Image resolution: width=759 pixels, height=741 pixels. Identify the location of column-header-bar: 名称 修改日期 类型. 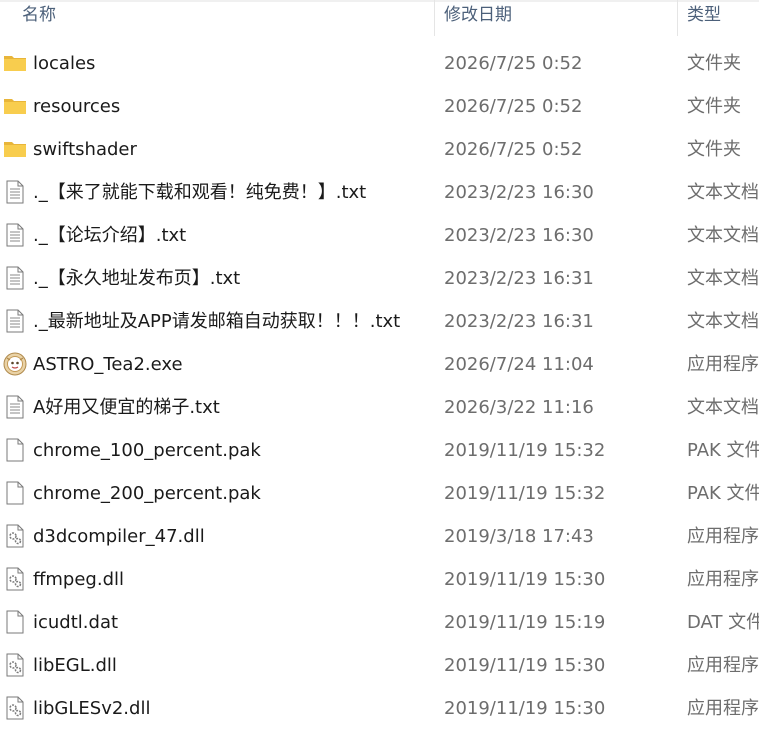
(379, 18).